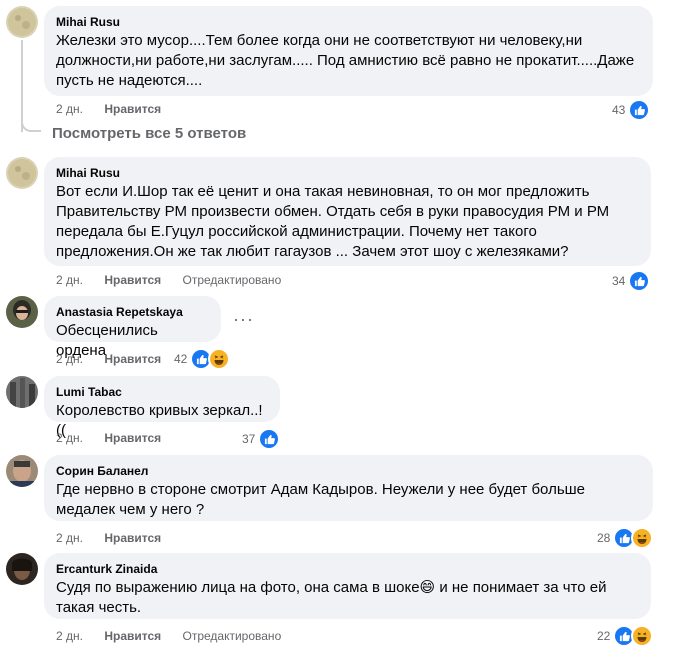 Image resolution: width=675 pixels, height=650 pixels. Describe the element at coordinates (347, 569) in the screenshot. I see `comment-author: Ercanturk Zinaida` at that location.